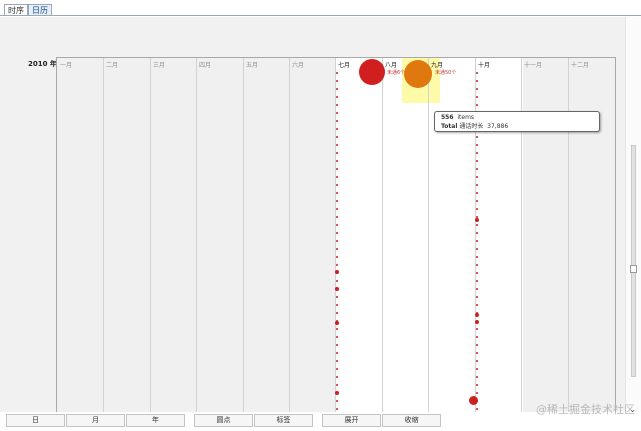  Describe the element at coordinates (580, 65) in the screenshot. I see `month-label: 十二月` at that location.